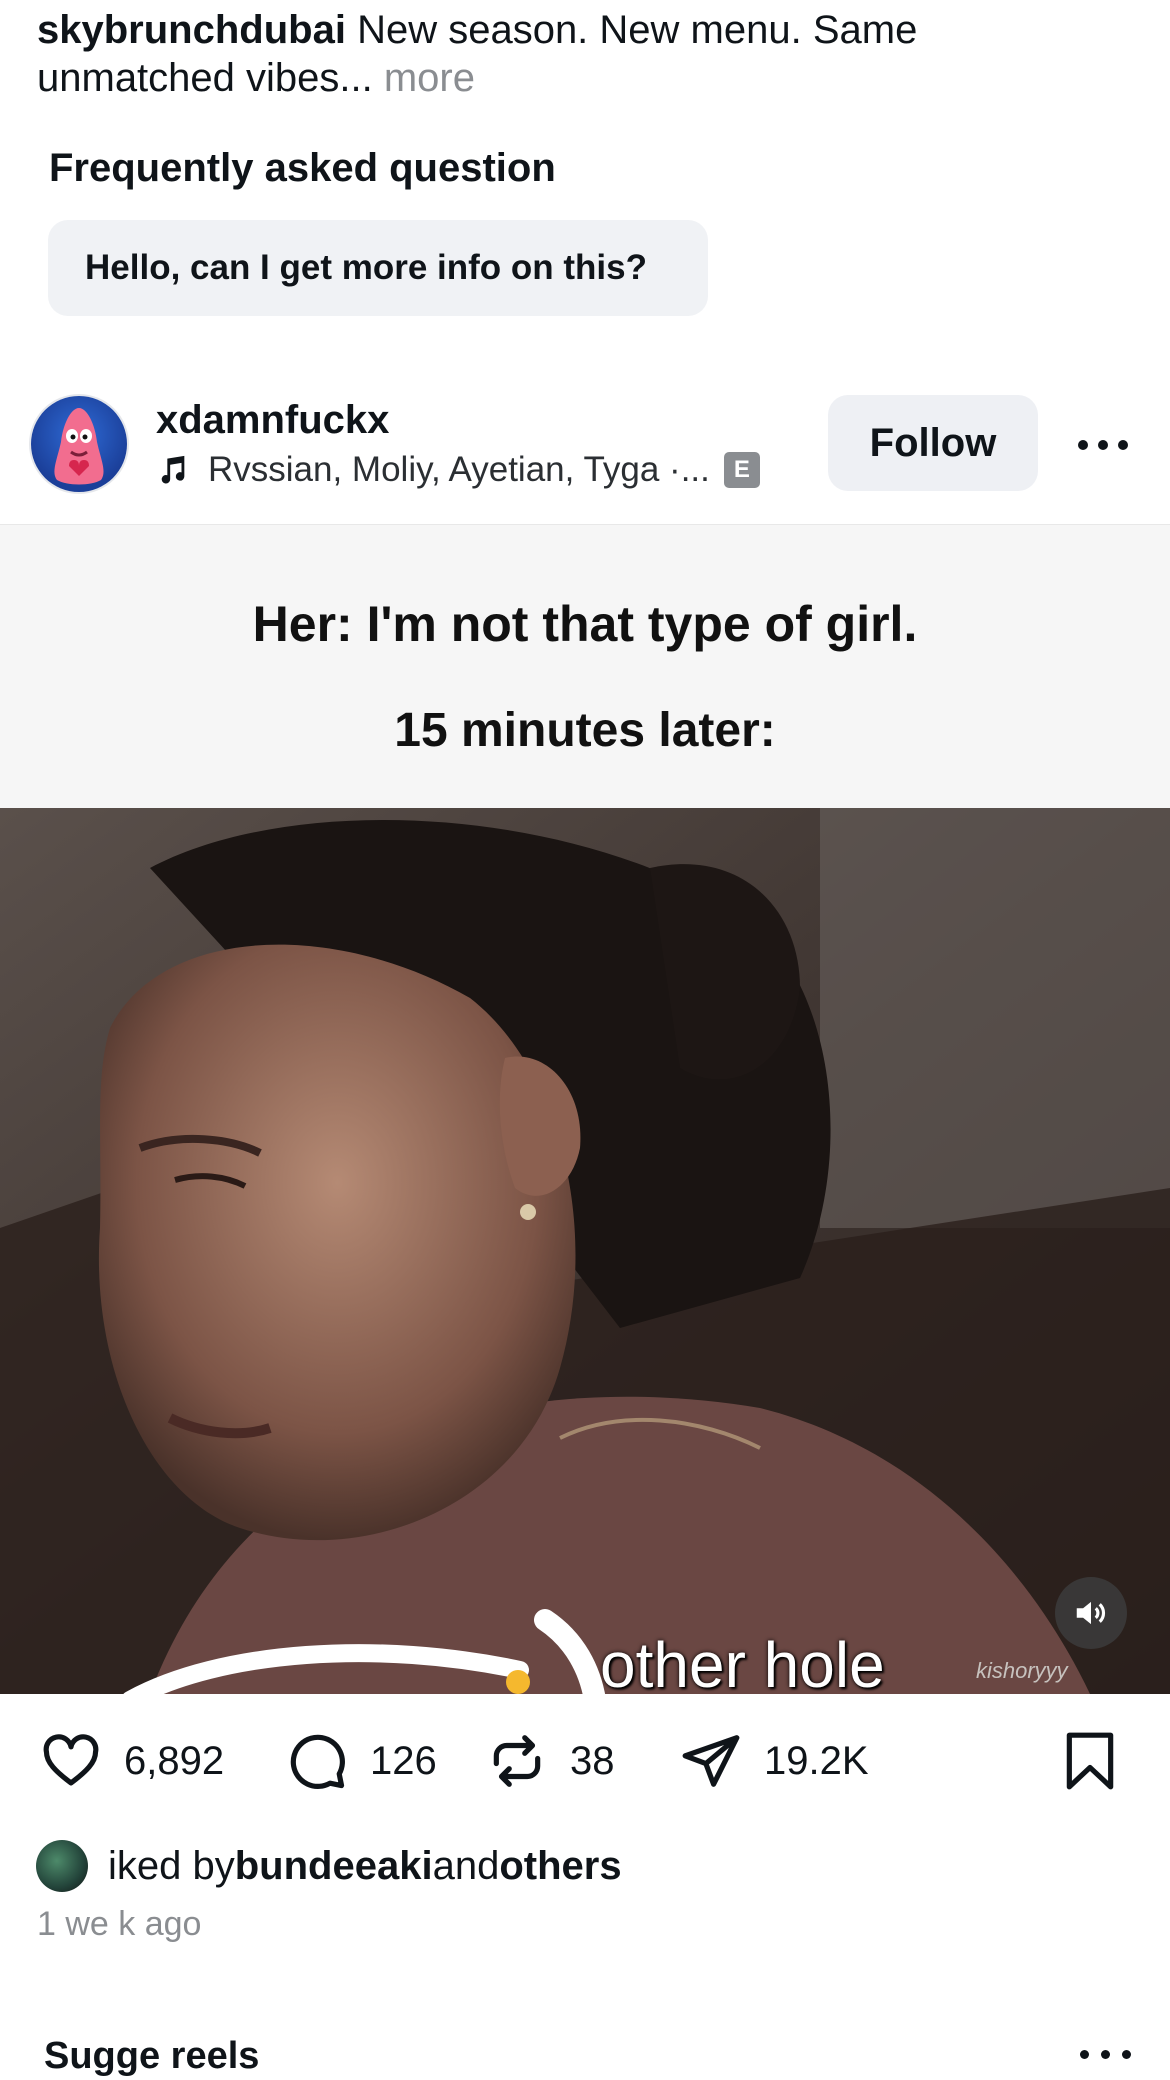 The image size is (1170, 2080). I want to click on follow-button: Follow, so click(933, 443).